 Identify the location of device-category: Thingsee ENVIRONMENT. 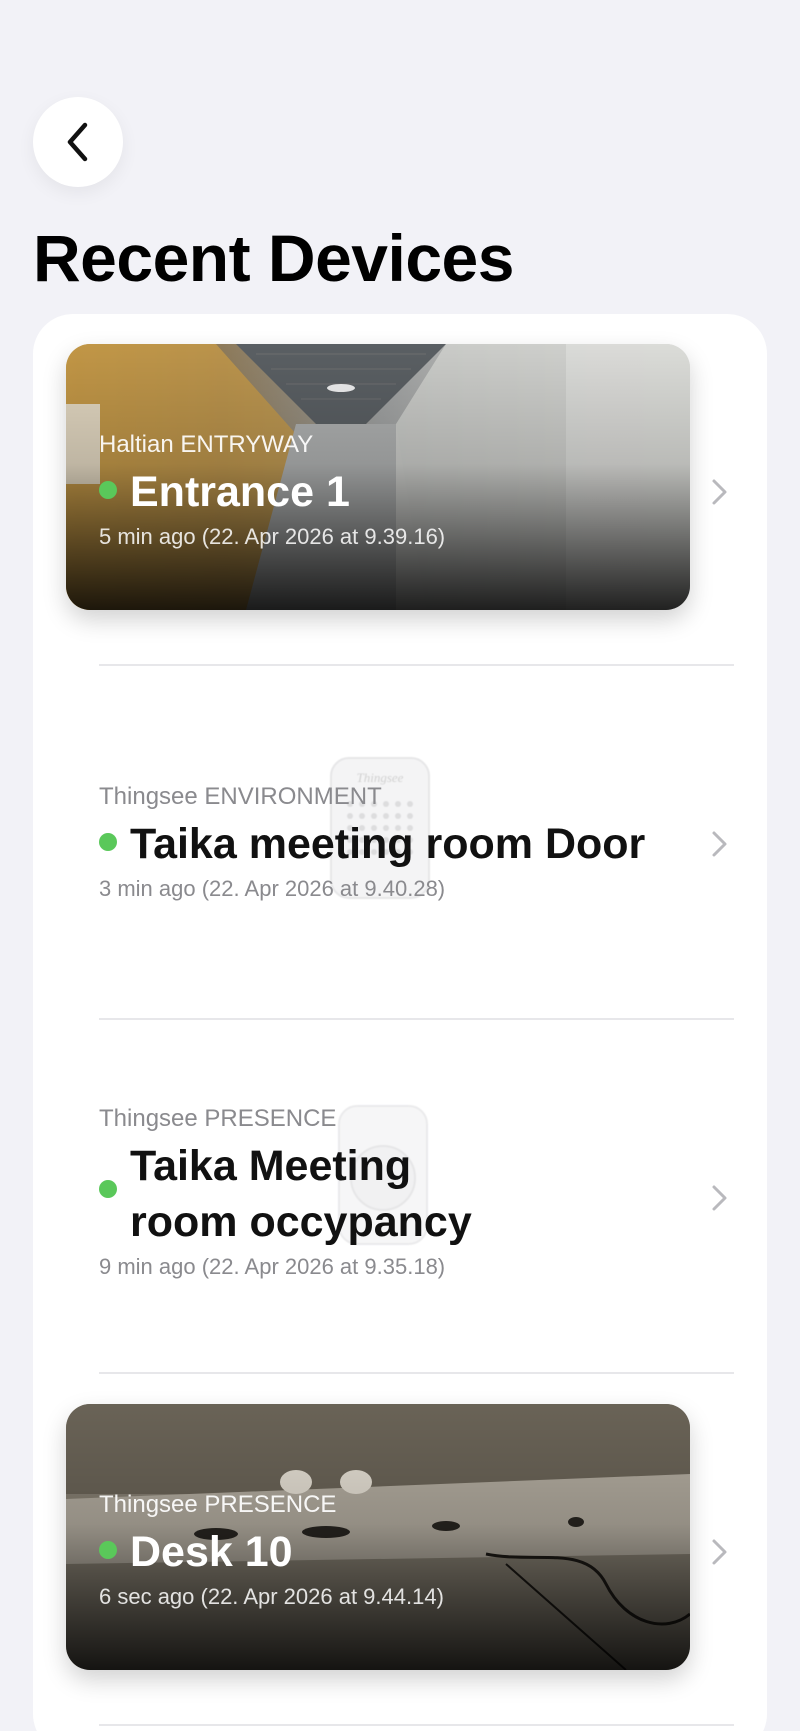
(240, 796).